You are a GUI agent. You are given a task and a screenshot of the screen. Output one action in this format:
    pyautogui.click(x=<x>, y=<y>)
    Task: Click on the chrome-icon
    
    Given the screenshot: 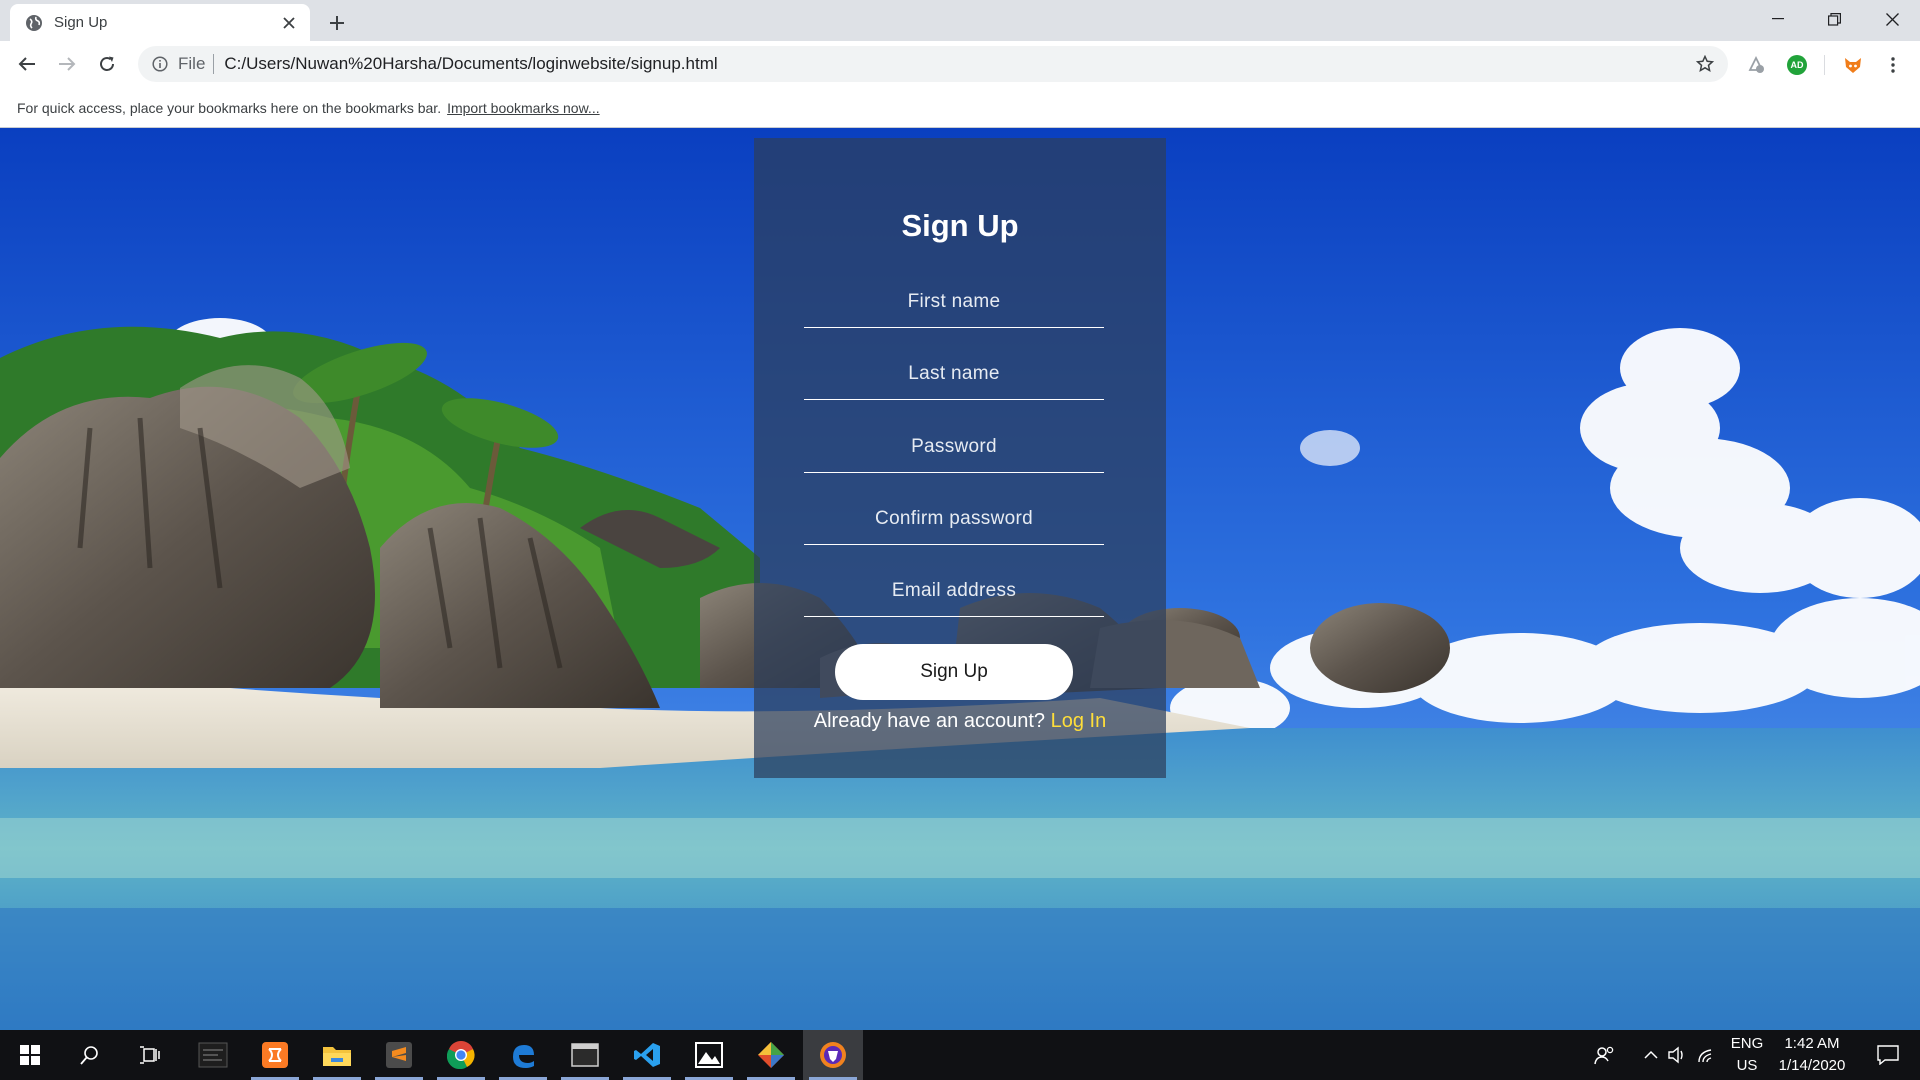 What is the action you would take?
    pyautogui.click(x=461, y=1055)
    